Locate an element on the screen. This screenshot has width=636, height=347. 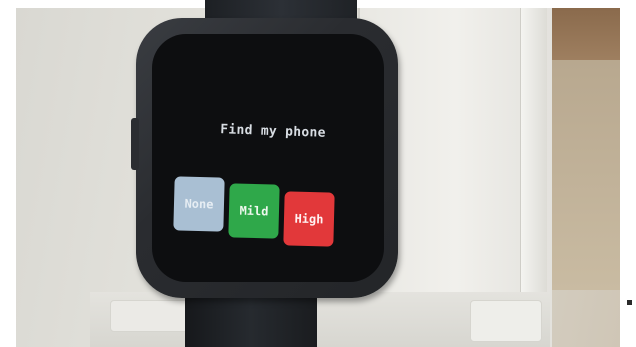
none-button-label: None is located at coordinates (199, 204).